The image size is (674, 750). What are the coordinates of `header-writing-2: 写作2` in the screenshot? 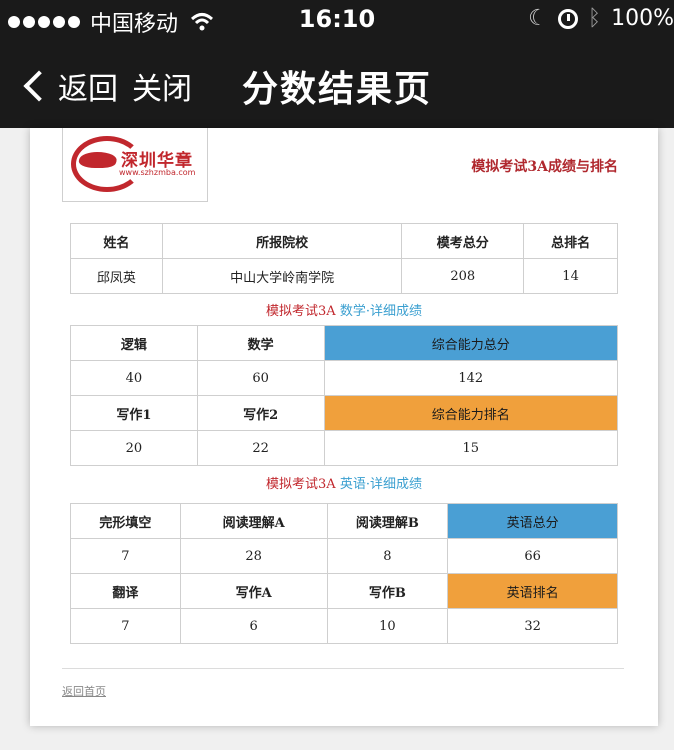 It's located at (260, 413).